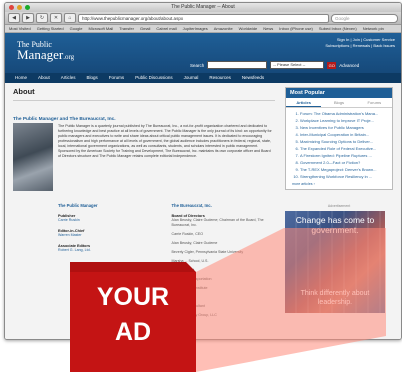 The height and width of the screenshot is (387, 402). I want to click on most-popular-title: Most Popular, so click(339, 93).